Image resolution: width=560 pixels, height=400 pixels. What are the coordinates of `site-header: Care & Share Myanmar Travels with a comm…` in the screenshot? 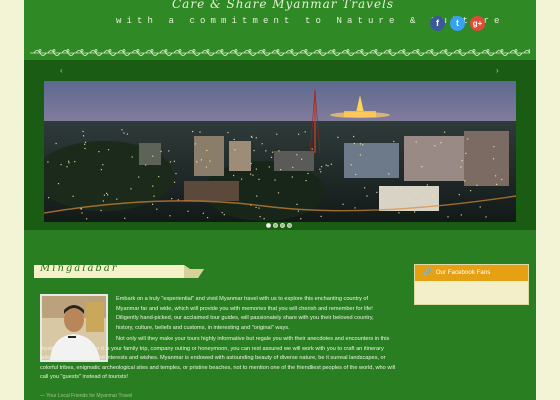 It's located at (280, 30).